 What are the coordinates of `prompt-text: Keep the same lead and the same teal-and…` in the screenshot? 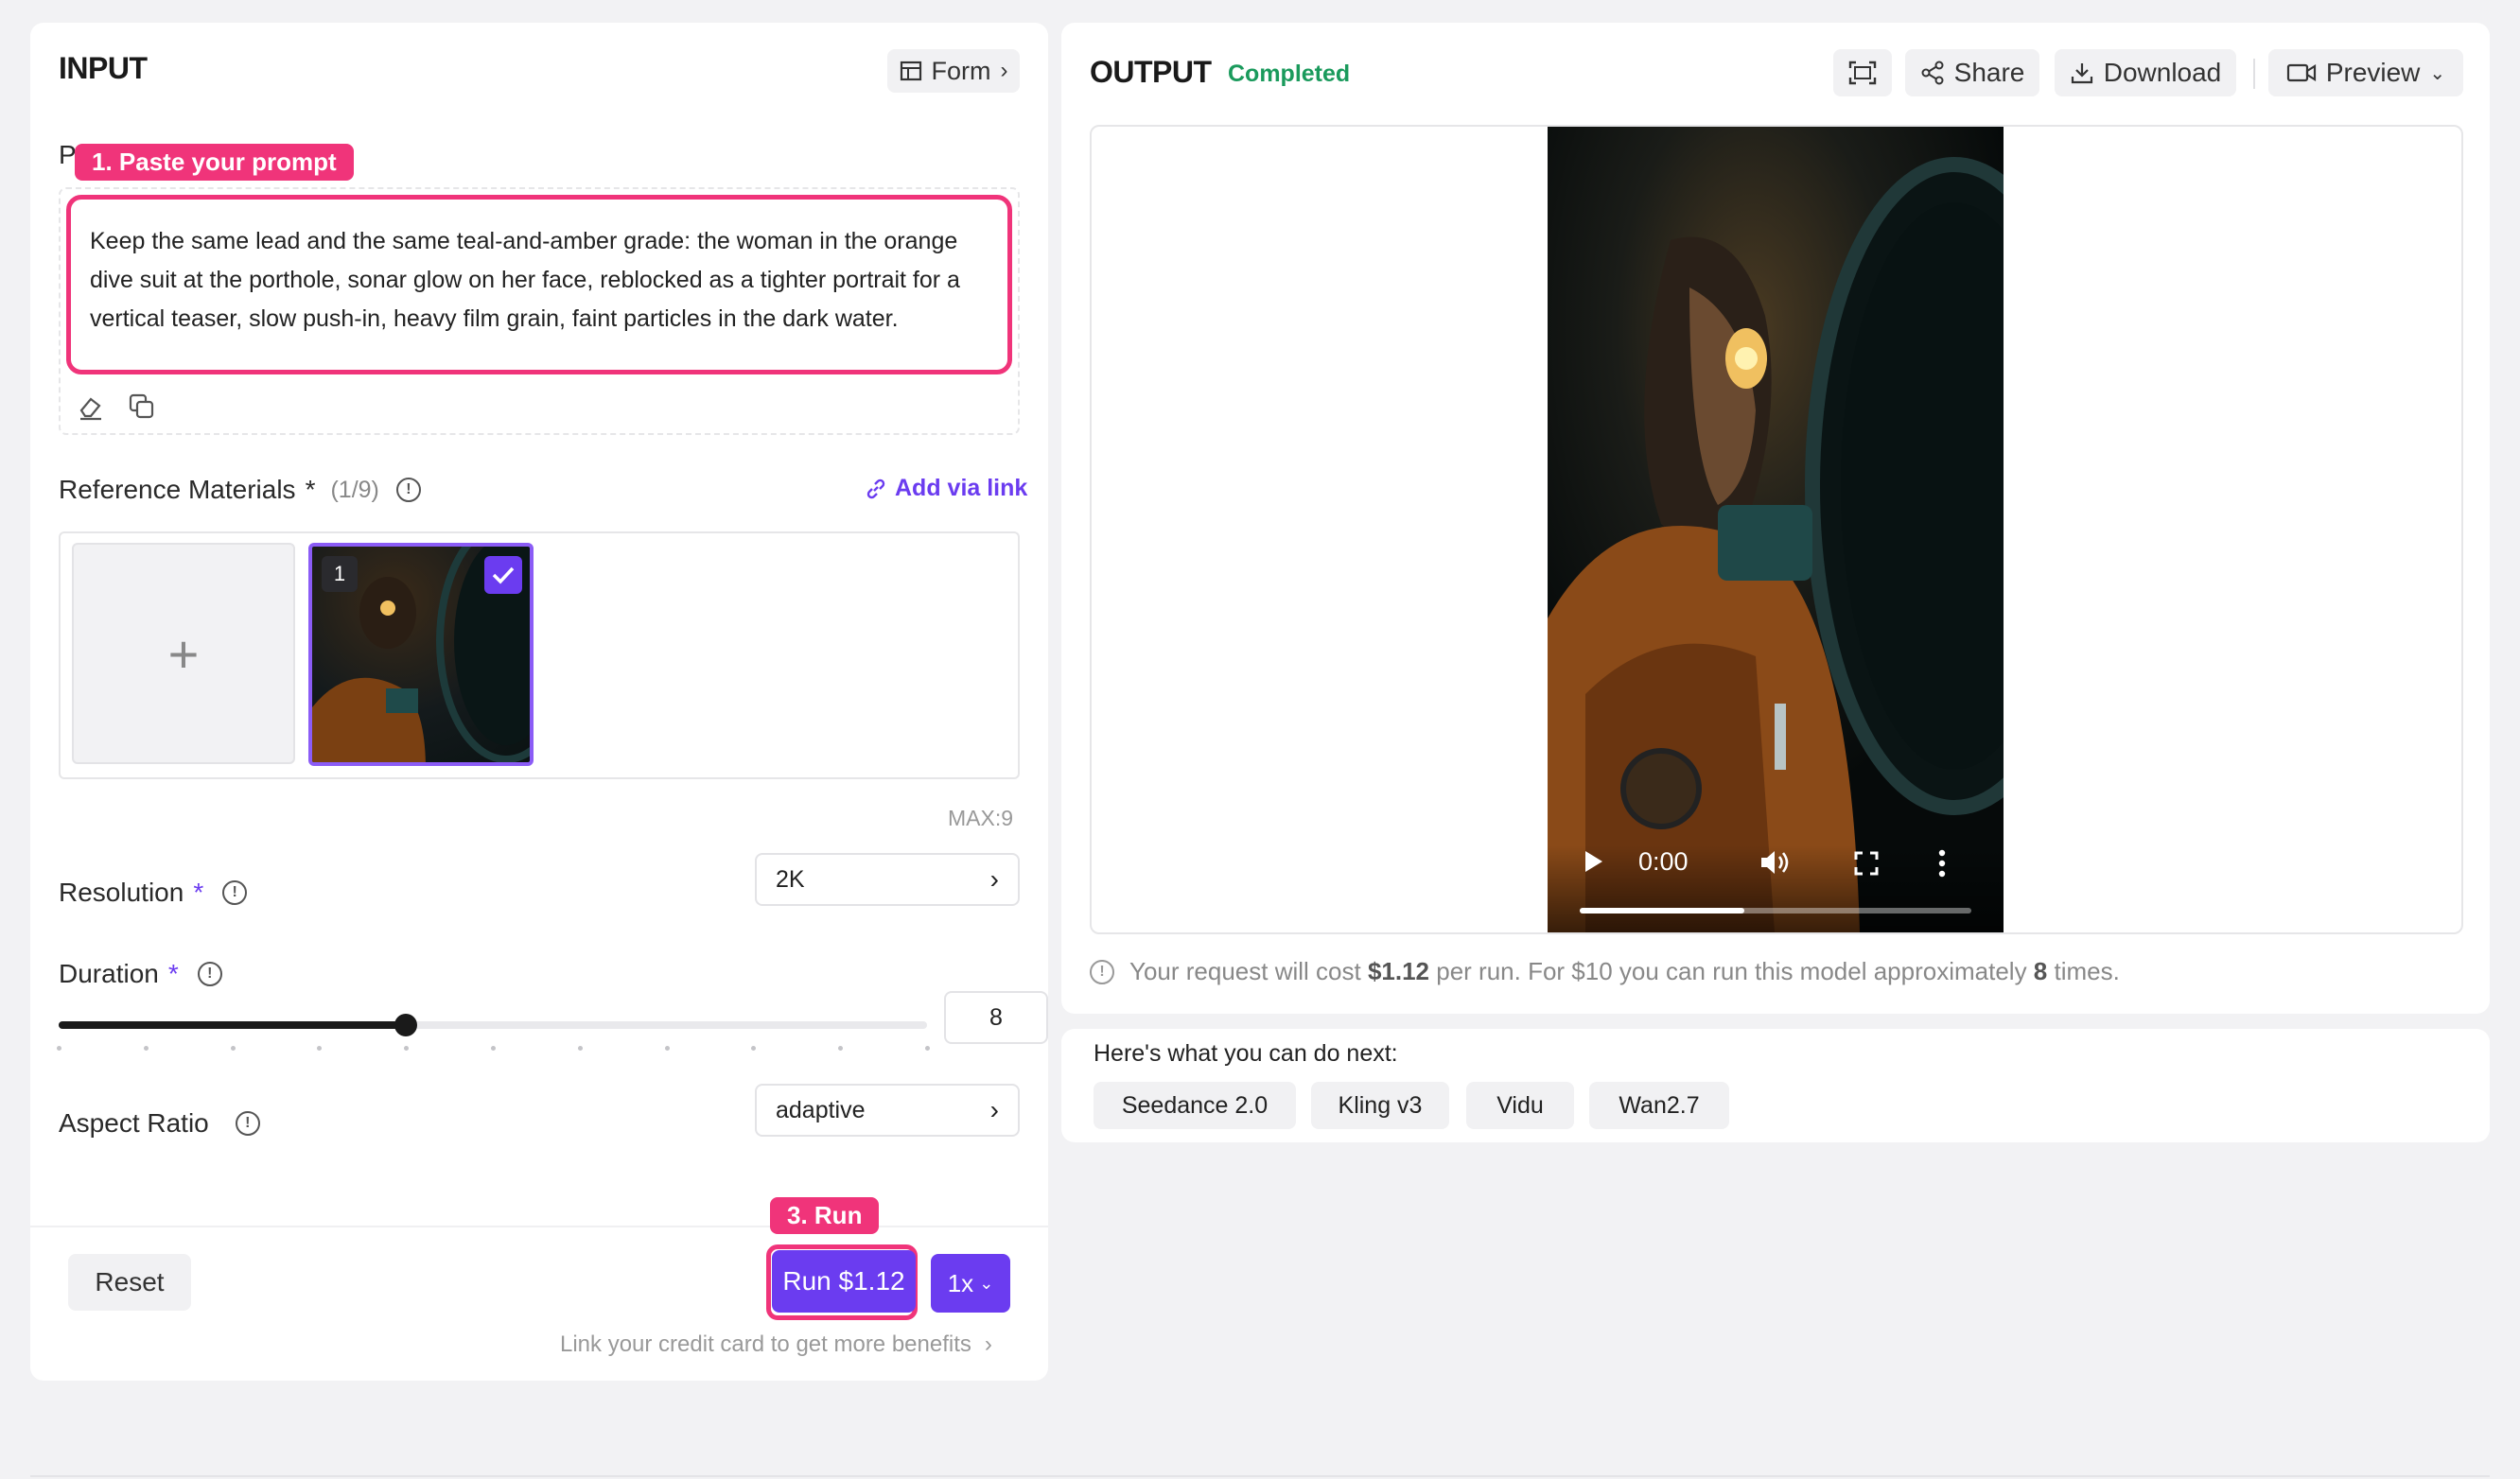 It's located at (525, 280).